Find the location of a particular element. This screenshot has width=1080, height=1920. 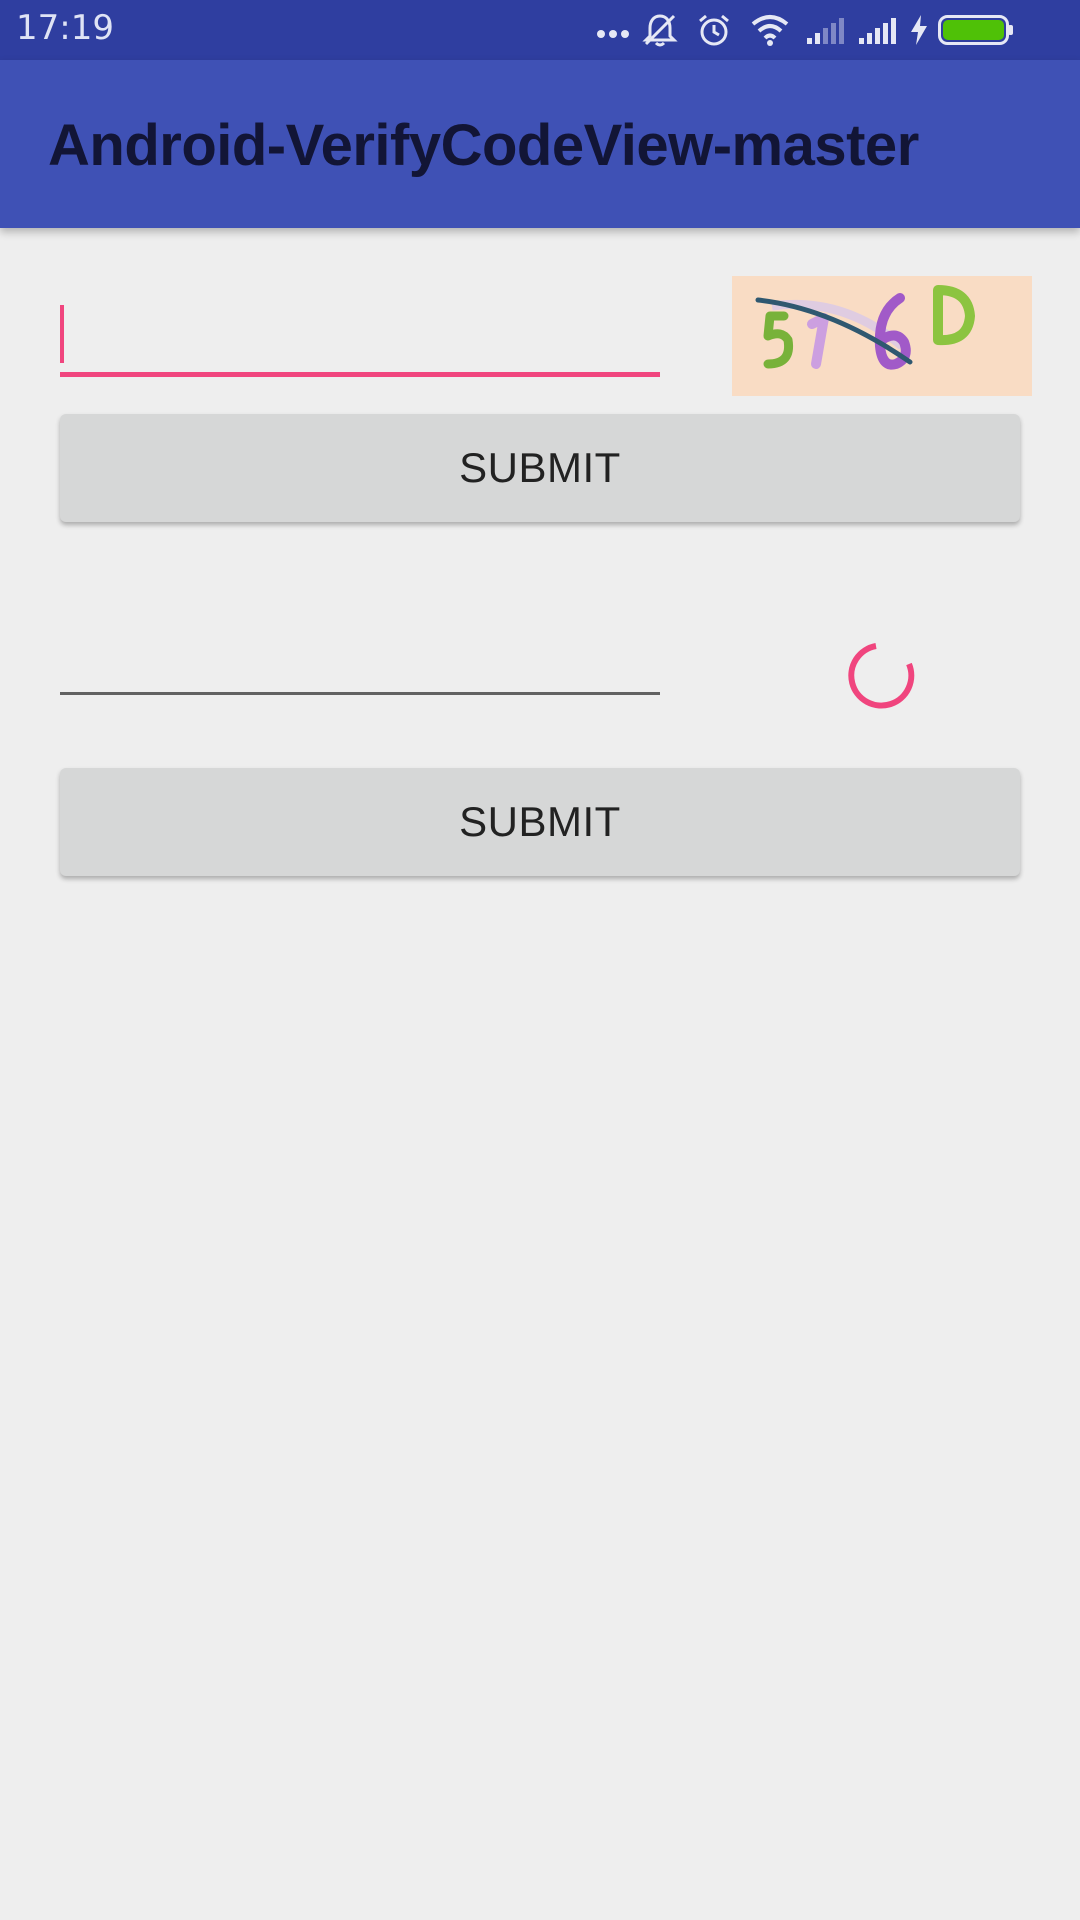

submit-button-1: SUBMIT is located at coordinates (540, 468).